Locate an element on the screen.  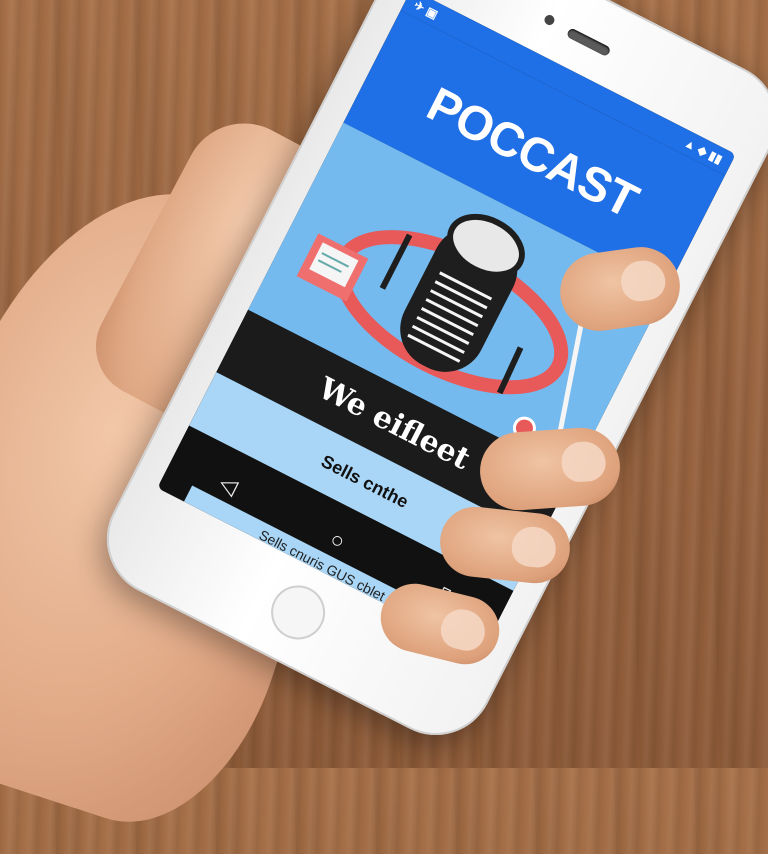
finger-middle is located at coordinates (550, 469).